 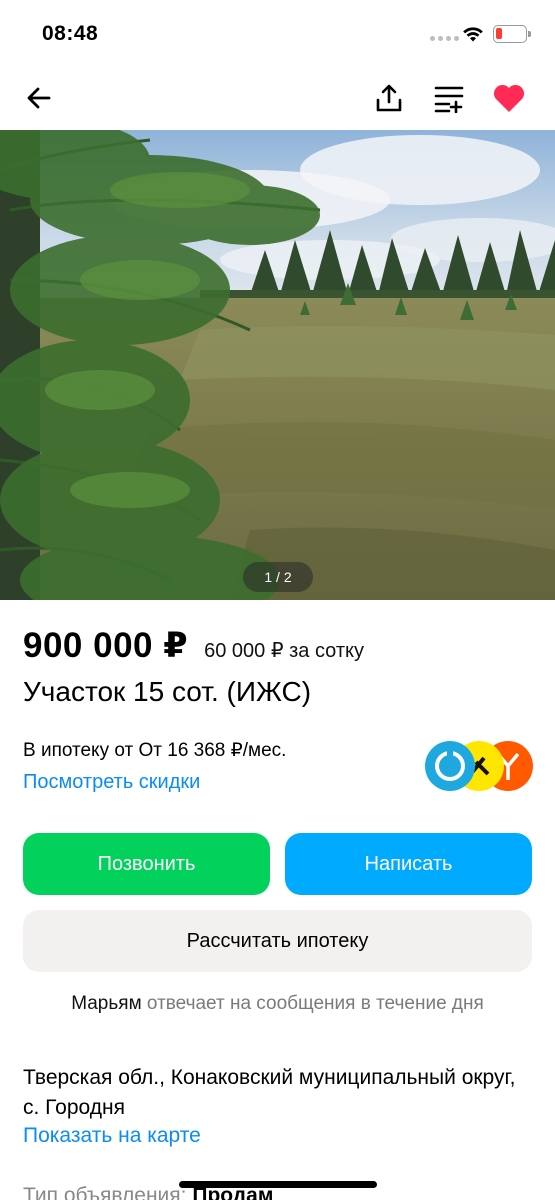 What do you see at coordinates (277, 941) in the screenshot?
I see `calculate-mortgage-button: Рассчитать ипотеку` at bounding box center [277, 941].